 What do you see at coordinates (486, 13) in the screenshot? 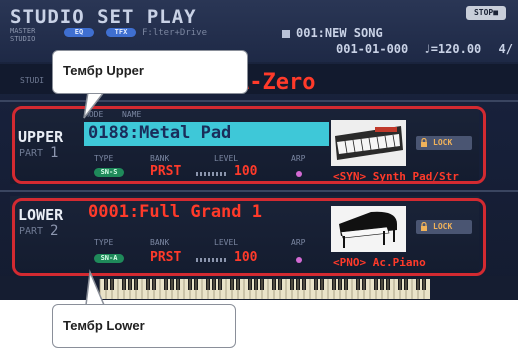
I see `stop-button: STOP■` at bounding box center [486, 13].